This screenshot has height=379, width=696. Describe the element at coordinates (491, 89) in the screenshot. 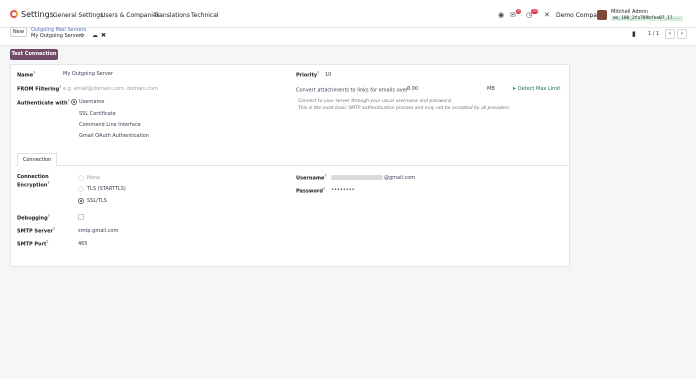

I see `convert-unit: MB` at that location.